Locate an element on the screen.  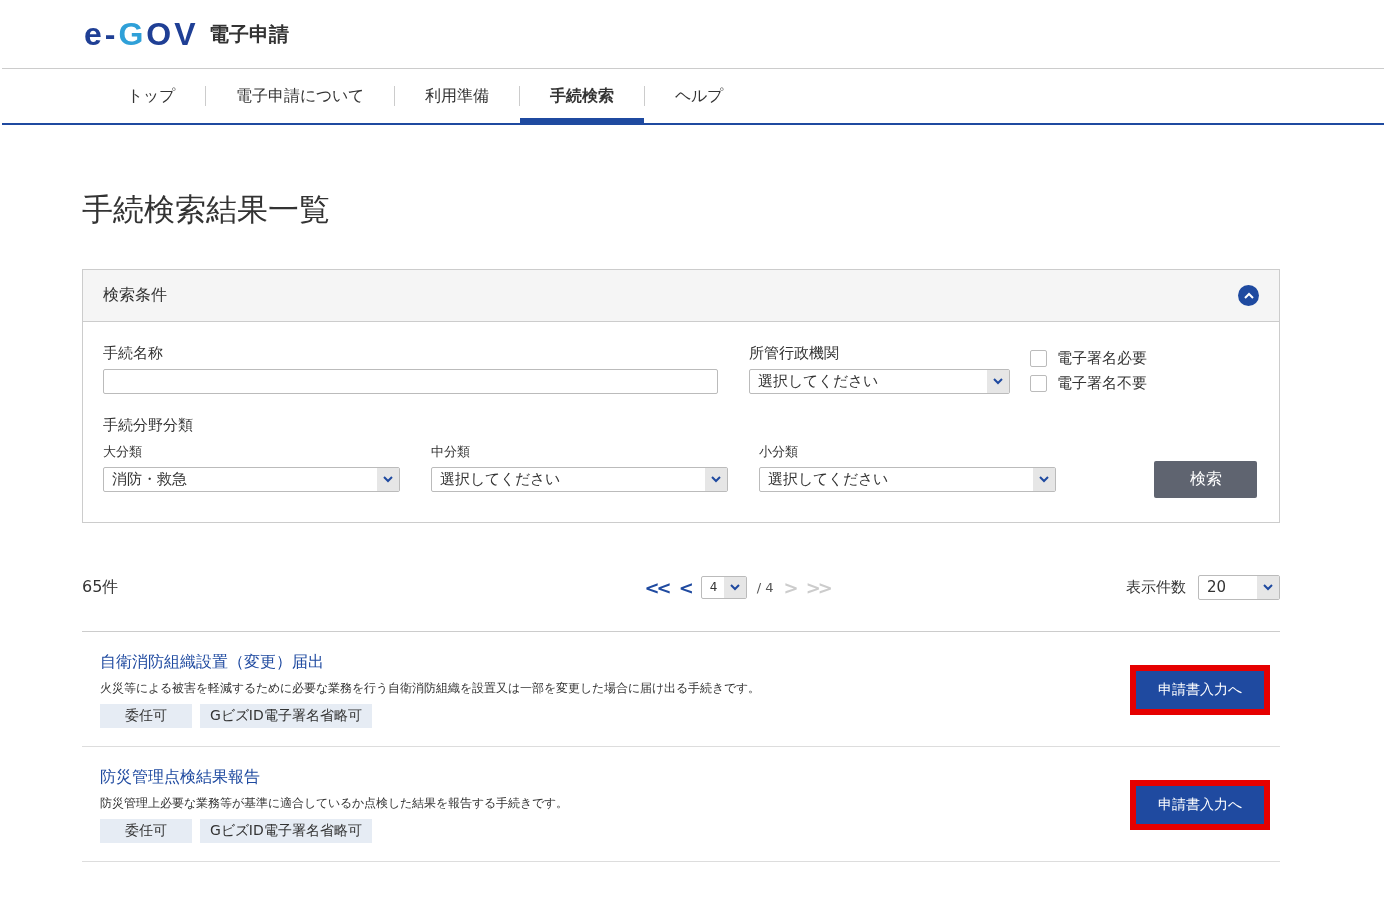
procedure-description: 防災管理上必要な業務等が基準に適合しているか点検した結果を報告する手続きです。 is located at coordinates (334, 803).